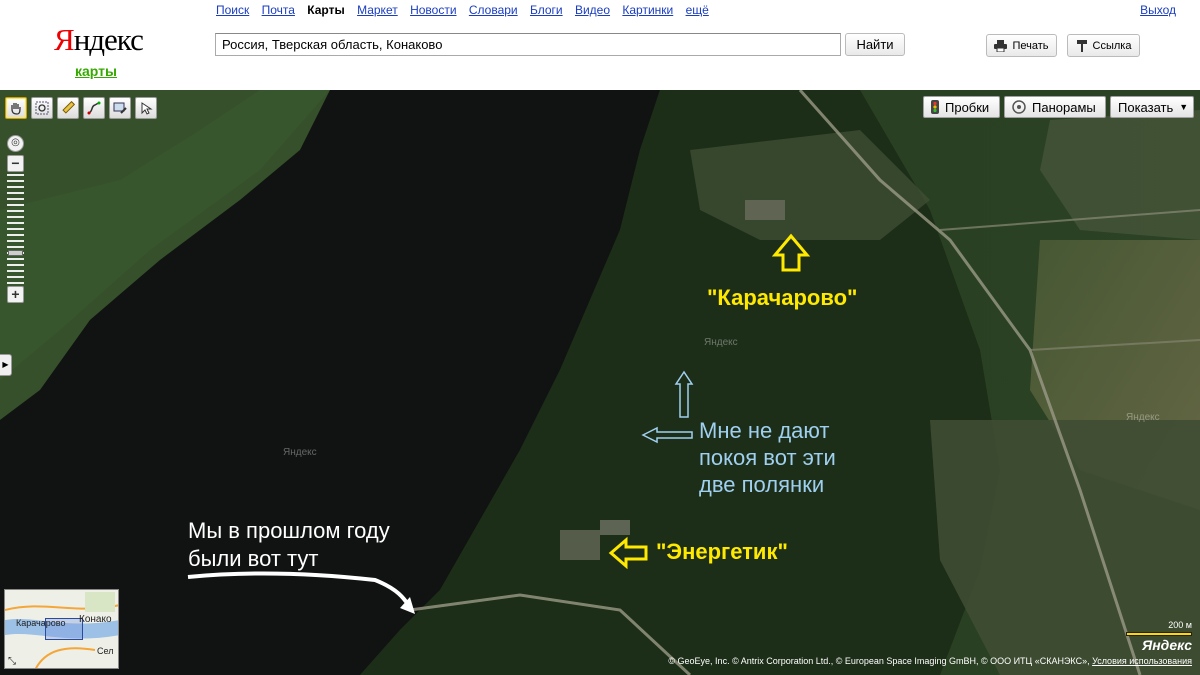  What do you see at coordinates (722, 551) in the screenshot?
I see `label-energetik: "Энергетик"` at bounding box center [722, 551].